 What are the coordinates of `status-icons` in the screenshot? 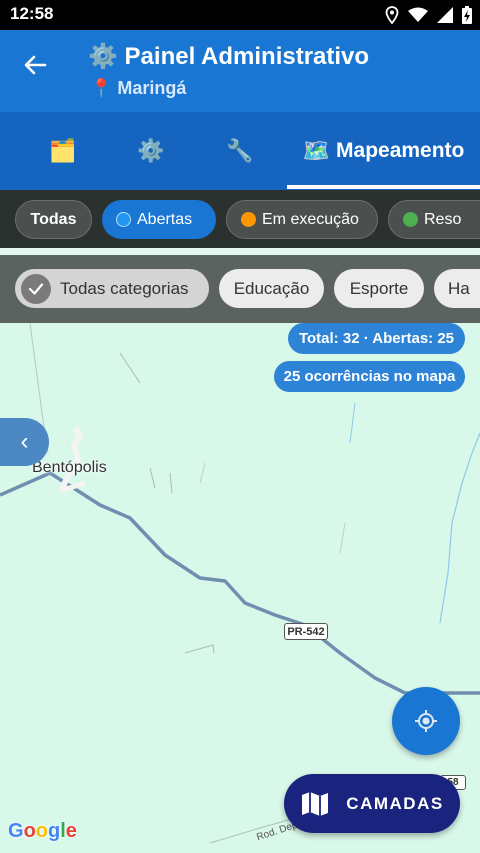 It's located at (428, 15).